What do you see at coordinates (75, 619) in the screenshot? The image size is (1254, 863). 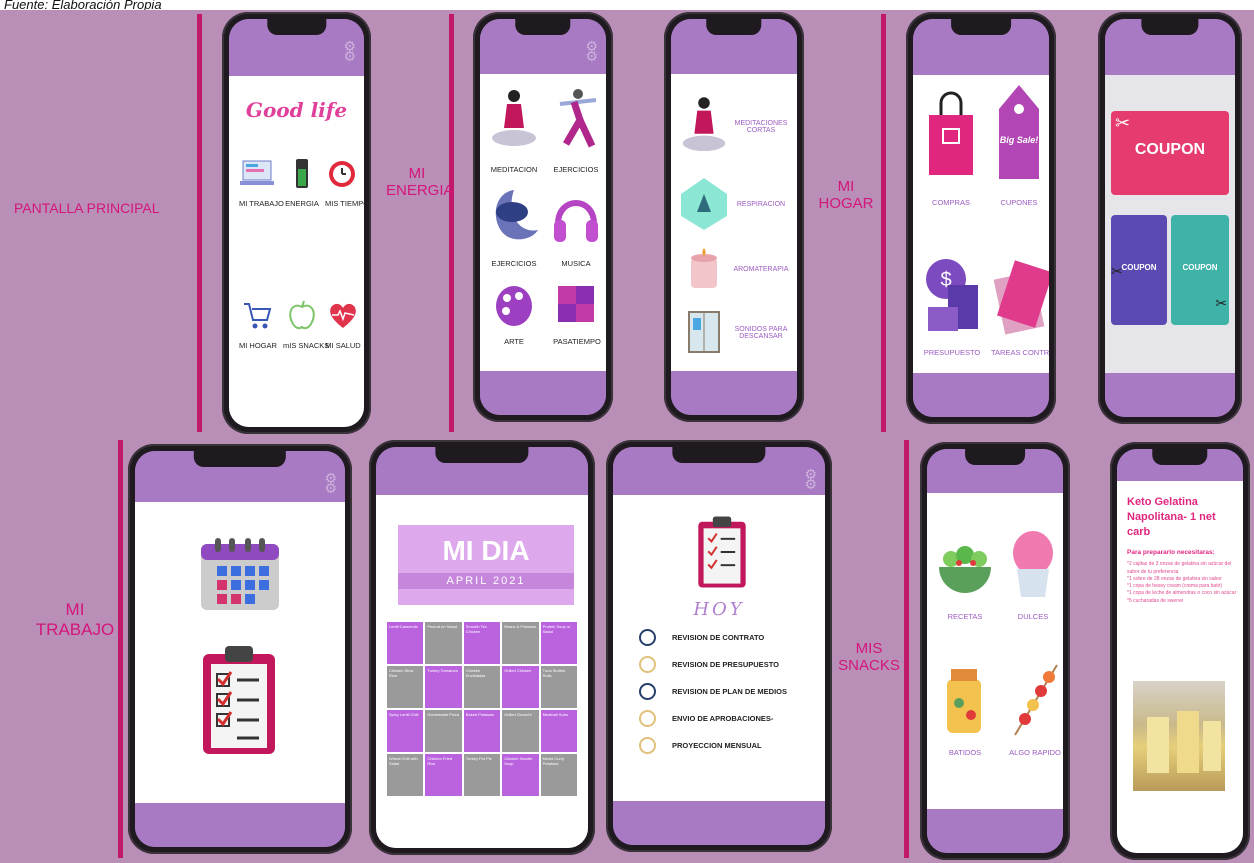 I see `label-mi-trabajo: MI TRABAJO` at bounding box center [75, 619].